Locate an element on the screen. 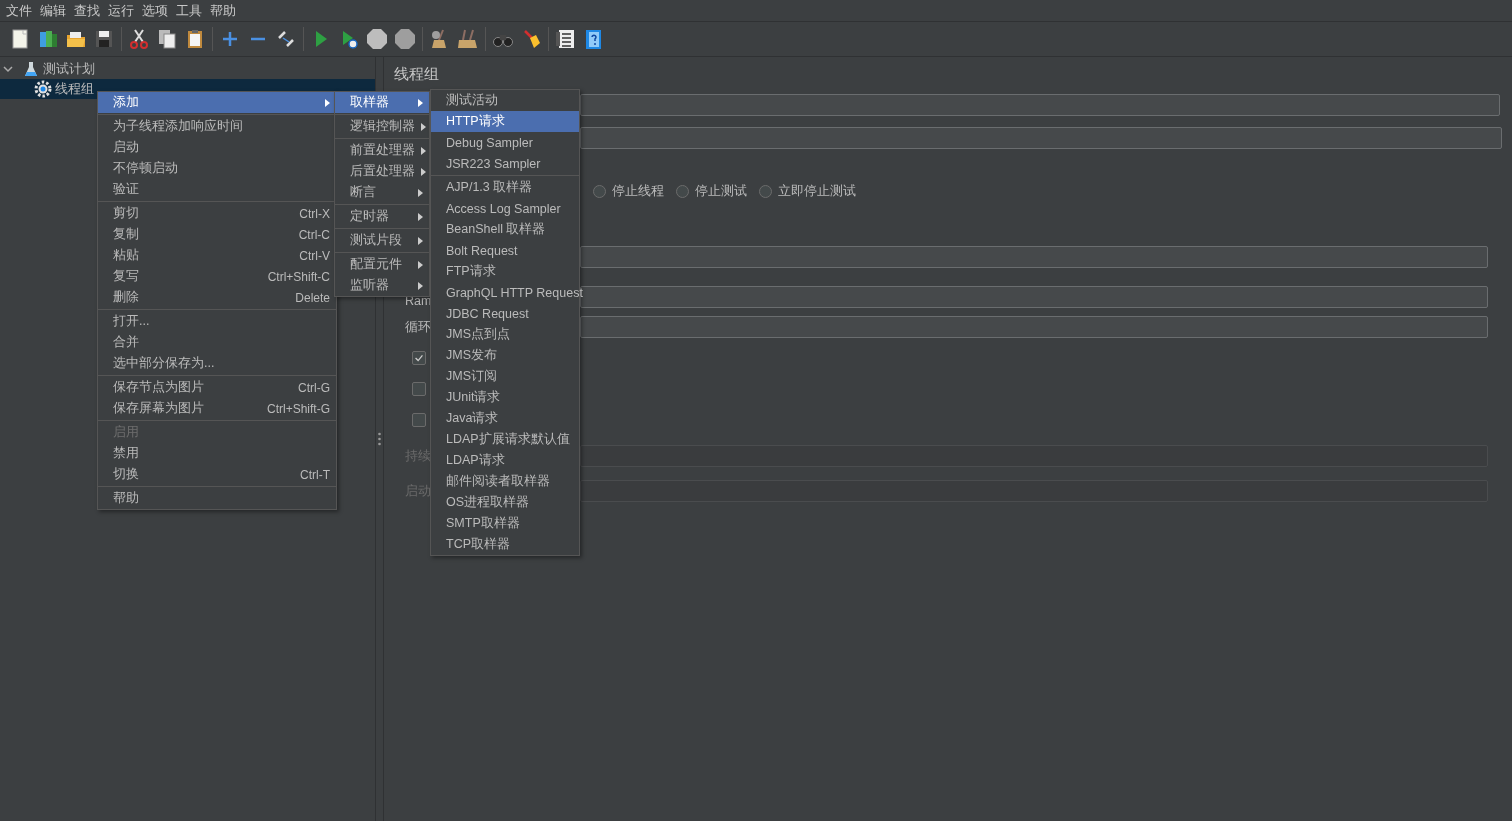  shortcut-label: Ctrl-C is located at coordinates (314, 234).